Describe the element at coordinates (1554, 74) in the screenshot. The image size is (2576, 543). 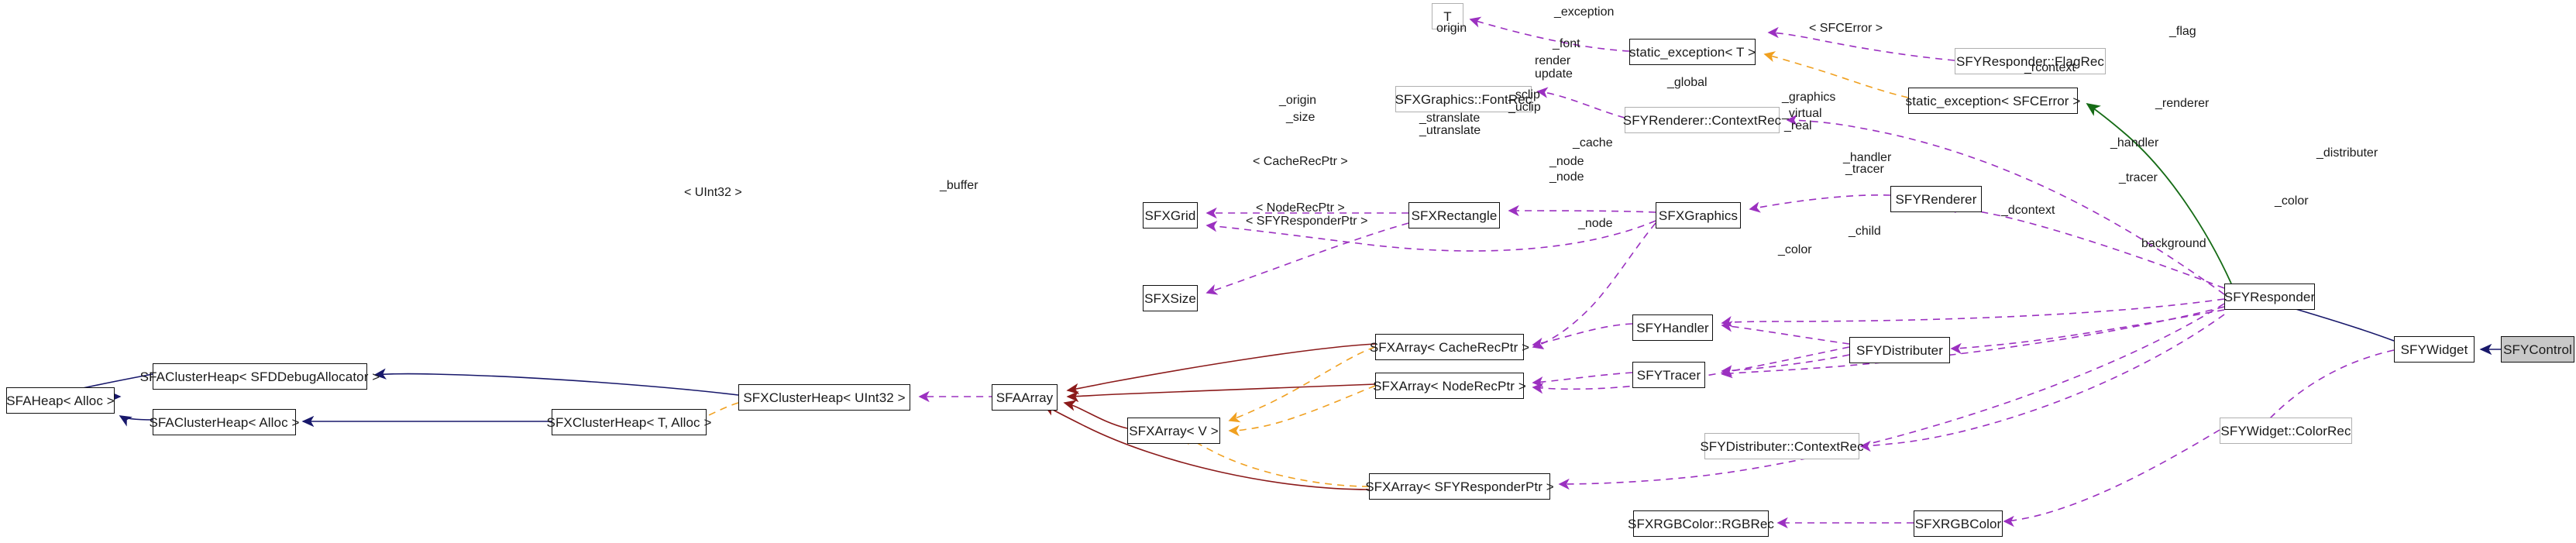
I see `edge-label-update: update` at that location.